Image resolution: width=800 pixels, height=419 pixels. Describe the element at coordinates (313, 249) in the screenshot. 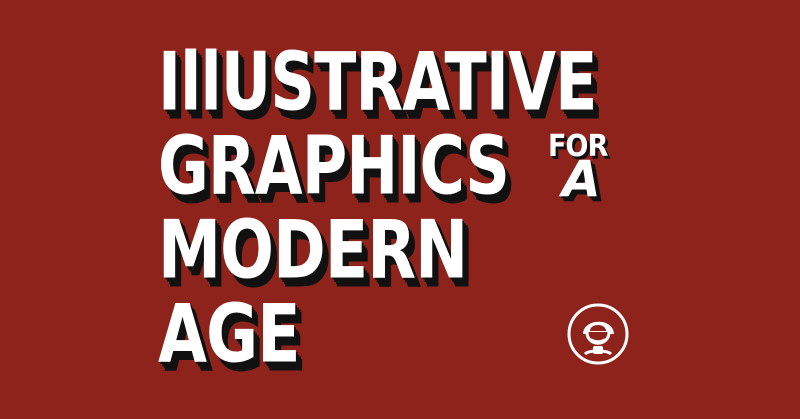

I see `title-line-3: MODERN` at that location.